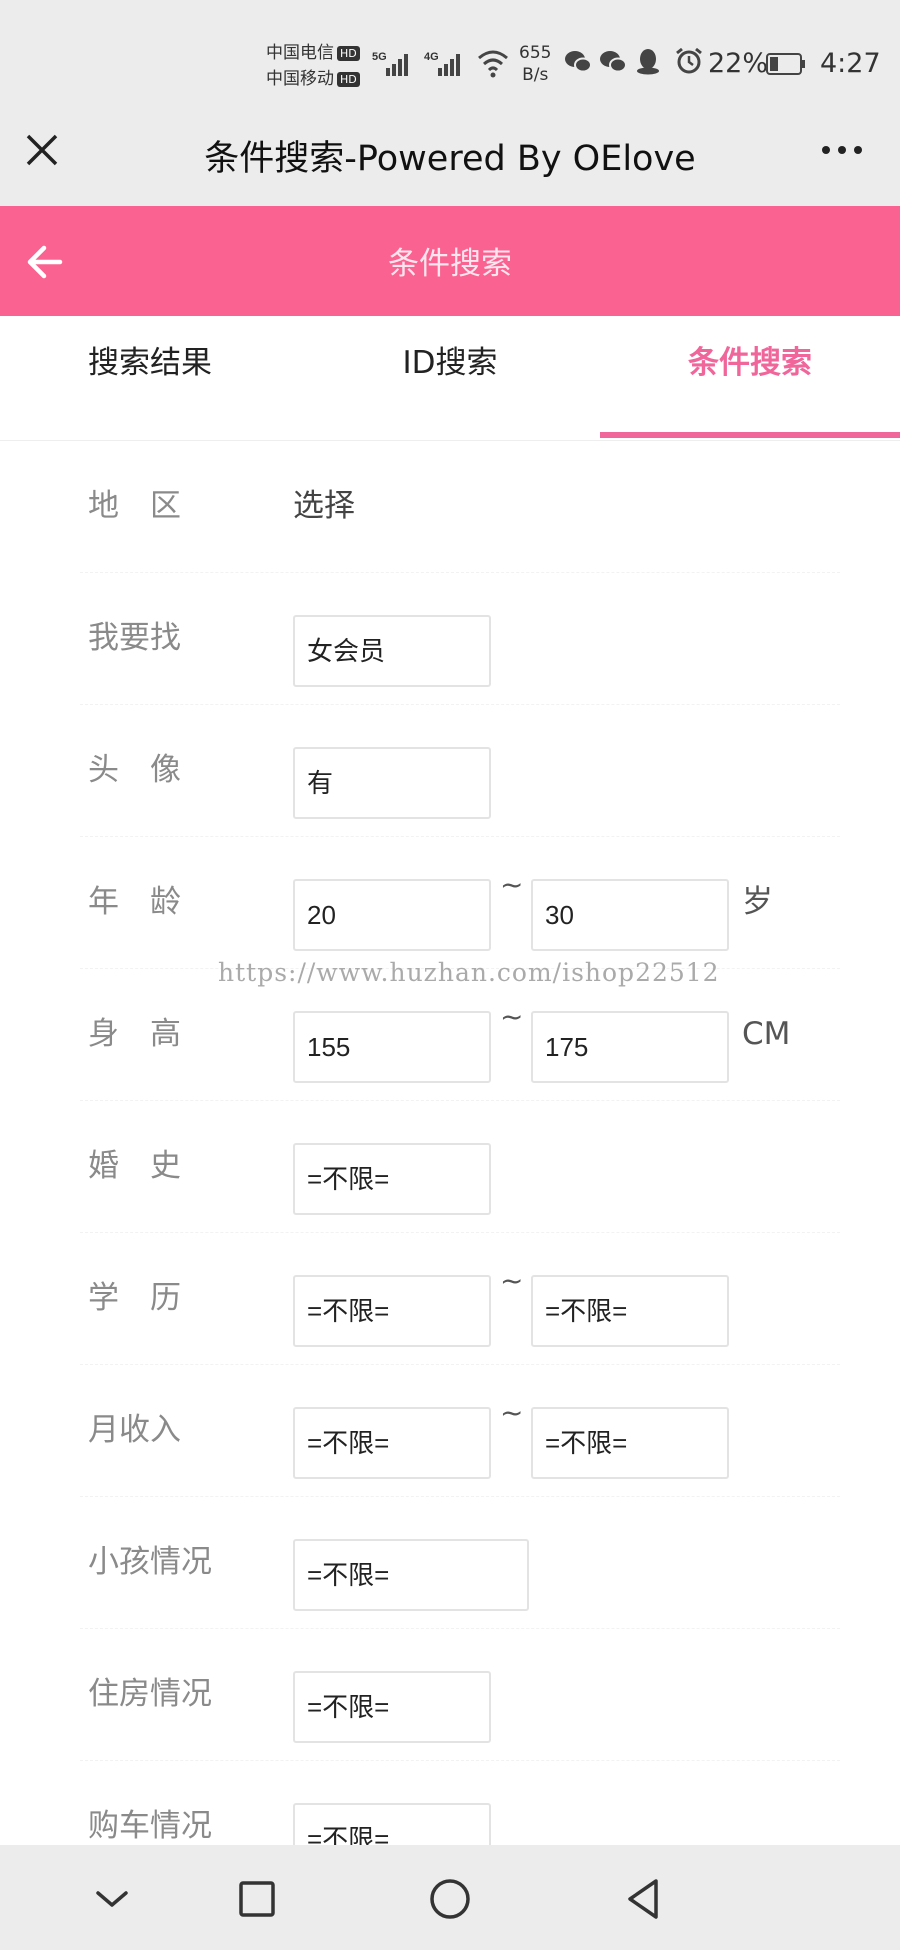 The height and width of the screenshot is (1950, 900). I want to click on chevron-down-icon, so click(112, 1899).